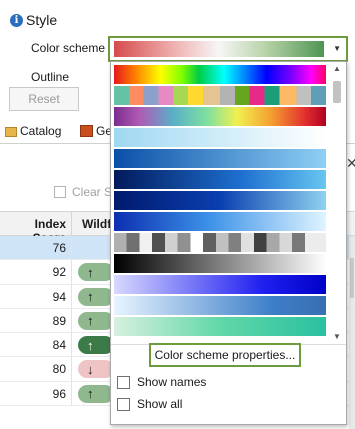 The image size is (355, 429). I want to click on tab-catalog-label: Catalog, so click(41, 131).